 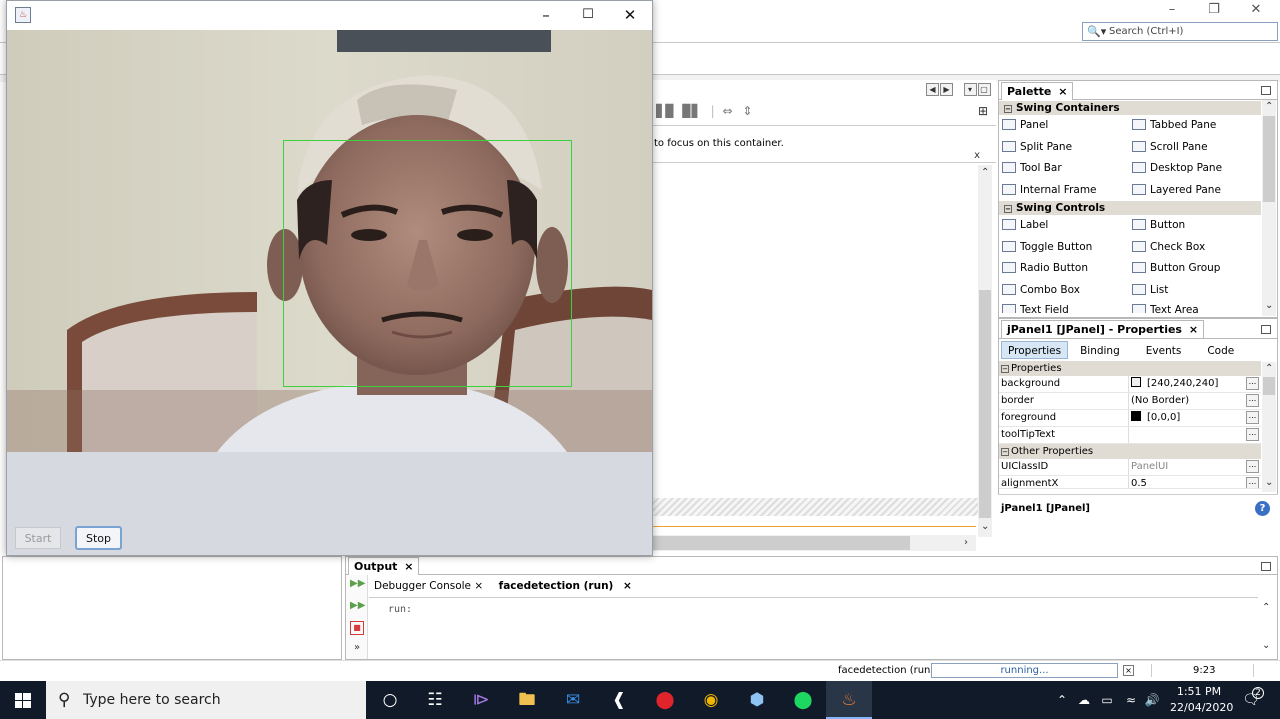 What do you see at coordinates (619, 700) in the screenshot?
I see `unity-icon: ❰` at bounding box center [619, 700].